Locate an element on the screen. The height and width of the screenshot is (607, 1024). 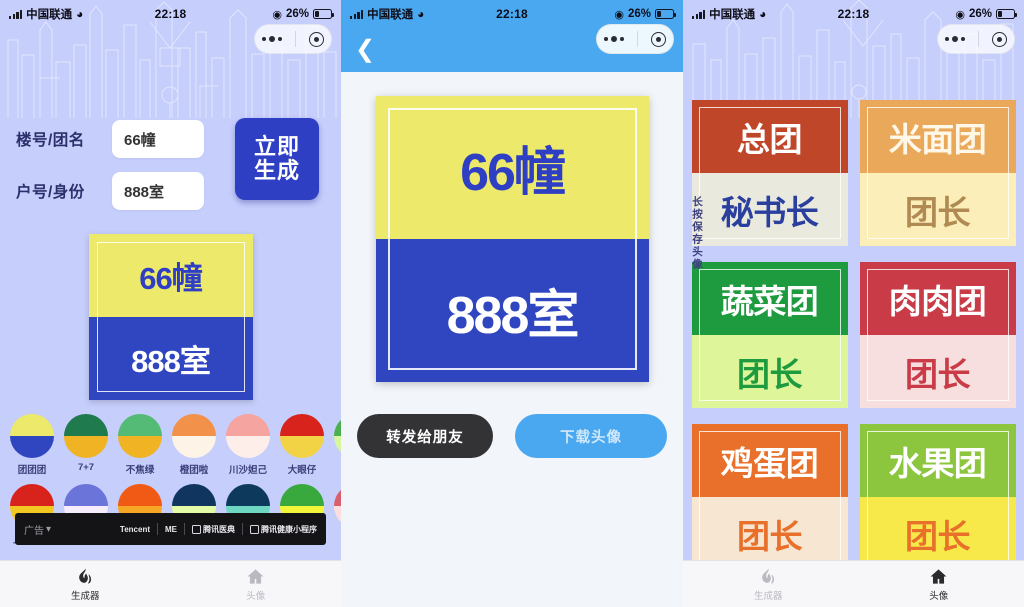
generate-button: 立即 生成 is located at coordinates (277, 159).